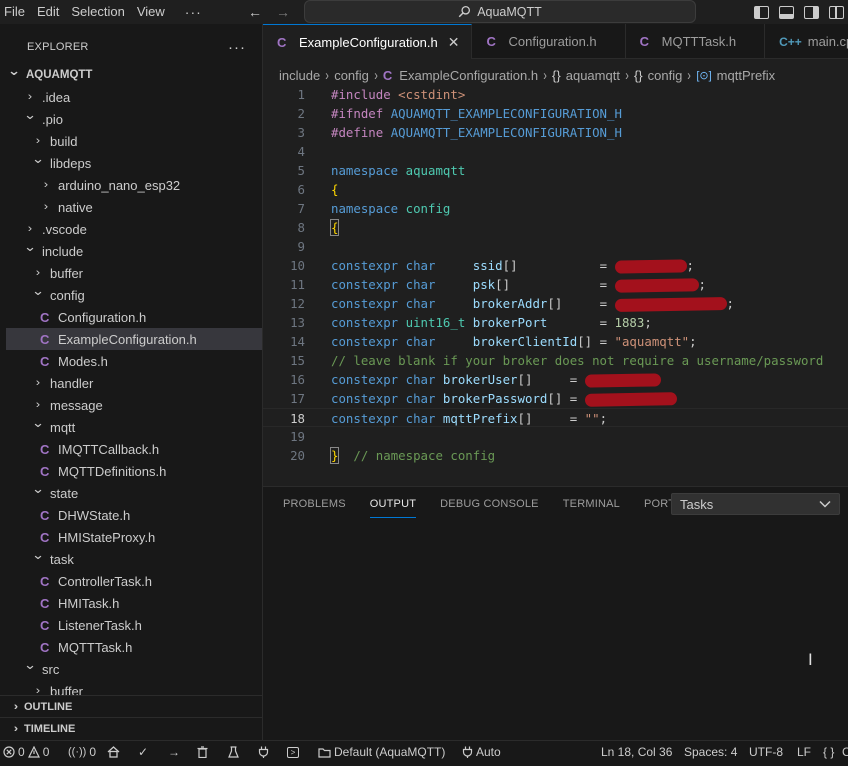 This screenshot has height=766, width=848. I want to click on toggle-panel-icon, so click(786, 12).